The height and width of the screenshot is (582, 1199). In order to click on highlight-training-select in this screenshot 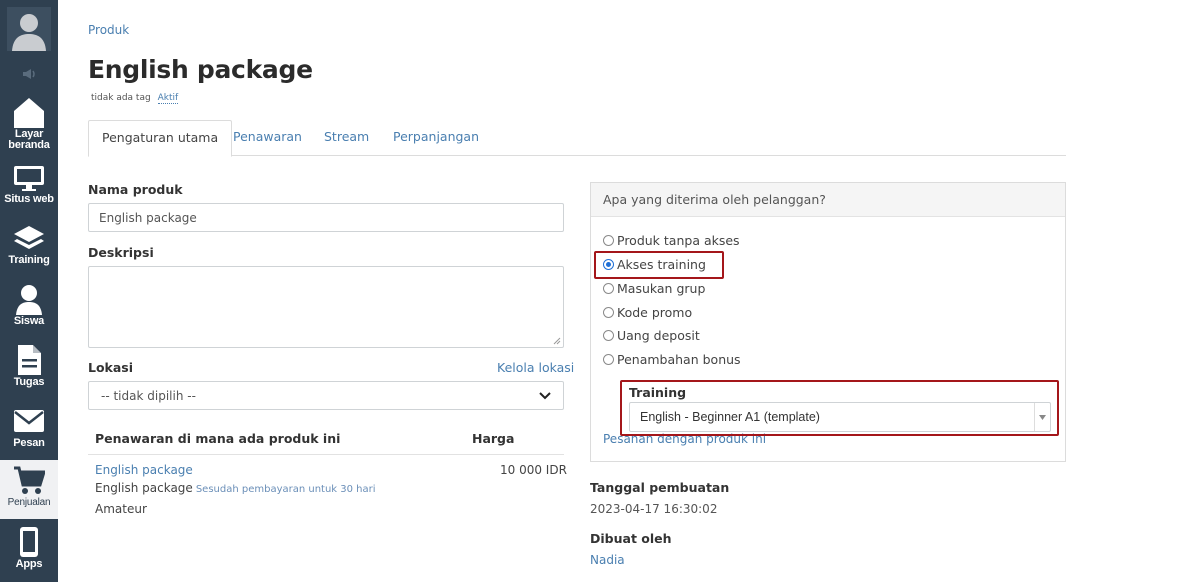, I will do `click(839, 408)`.